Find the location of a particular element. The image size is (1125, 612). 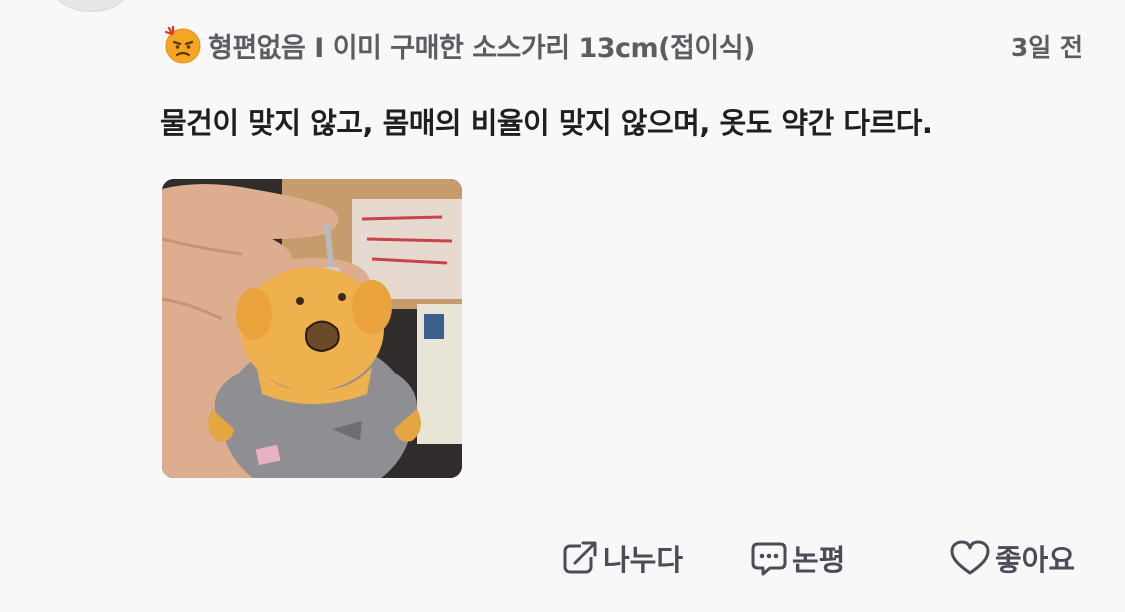

like-label: 좋아요 is located at coordinates (1035, 560).